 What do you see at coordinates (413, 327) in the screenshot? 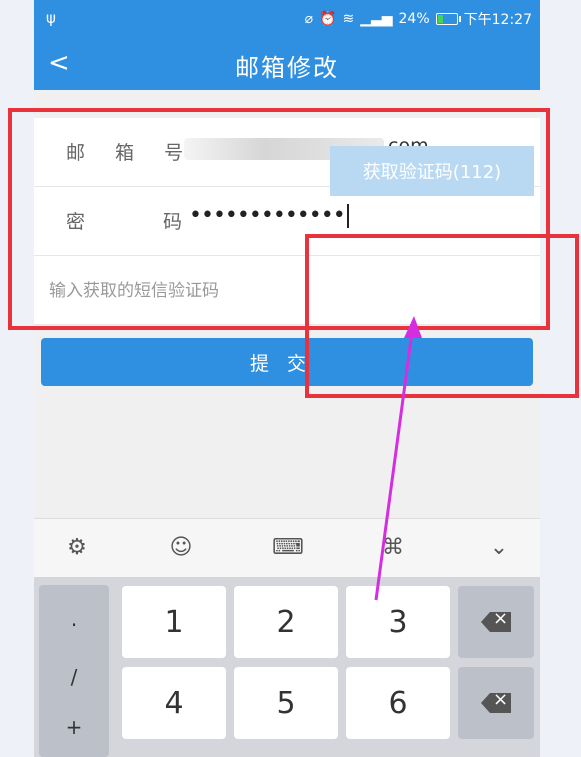
I see `arrow-head` at bounding box center [413, 327].